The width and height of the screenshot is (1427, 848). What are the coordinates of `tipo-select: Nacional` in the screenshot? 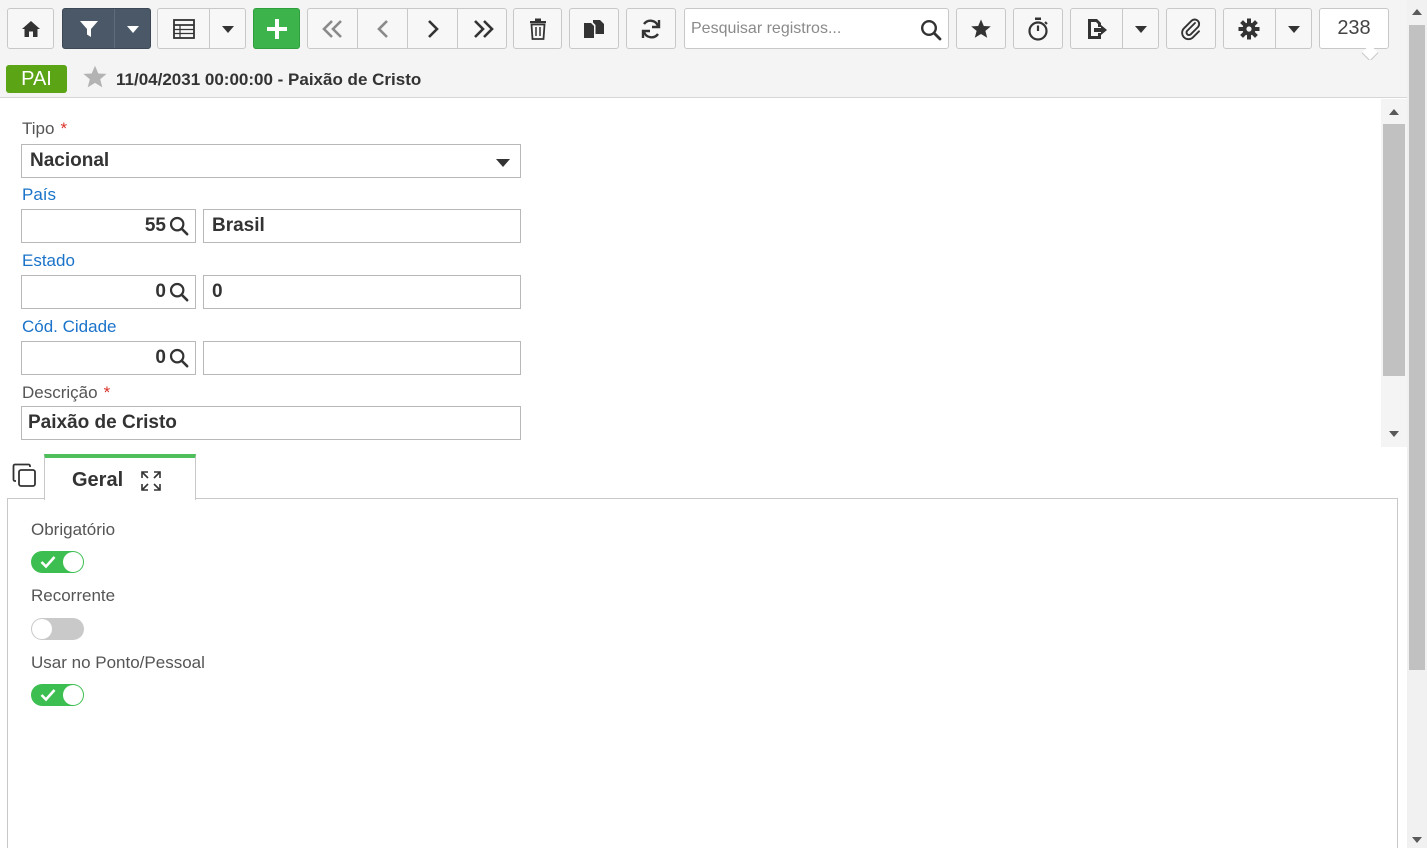 It's located at (271, 161).